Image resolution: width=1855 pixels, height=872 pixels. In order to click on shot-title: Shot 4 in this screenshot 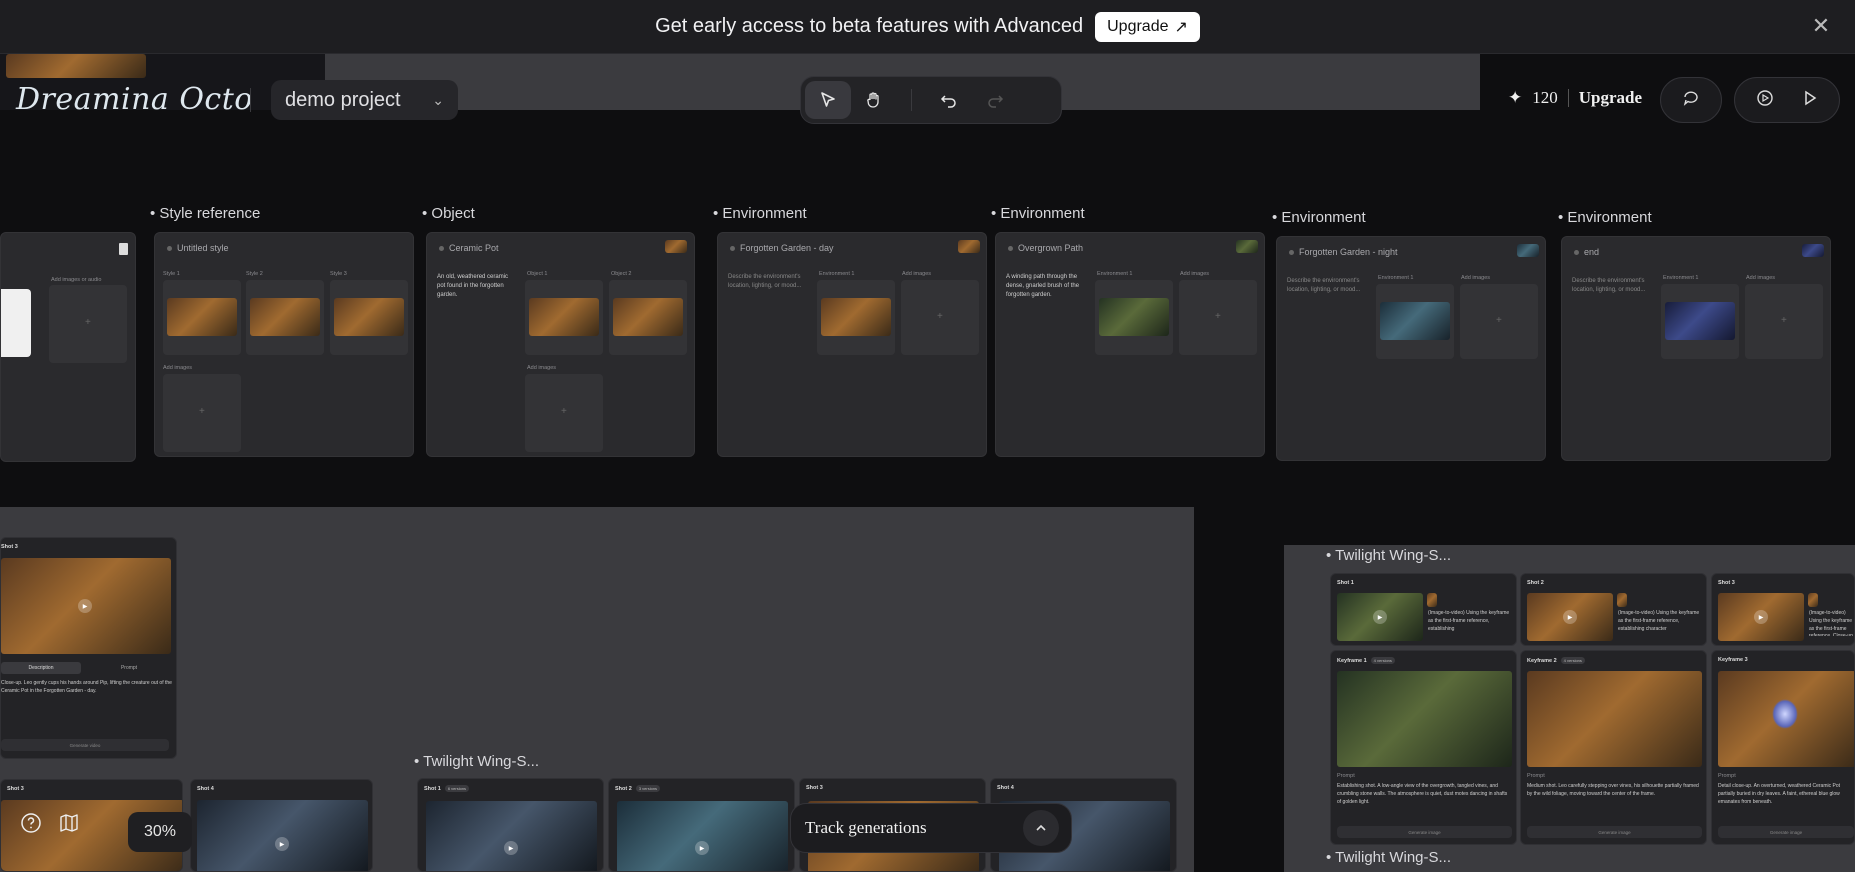, I will do `click(205, 789)`.